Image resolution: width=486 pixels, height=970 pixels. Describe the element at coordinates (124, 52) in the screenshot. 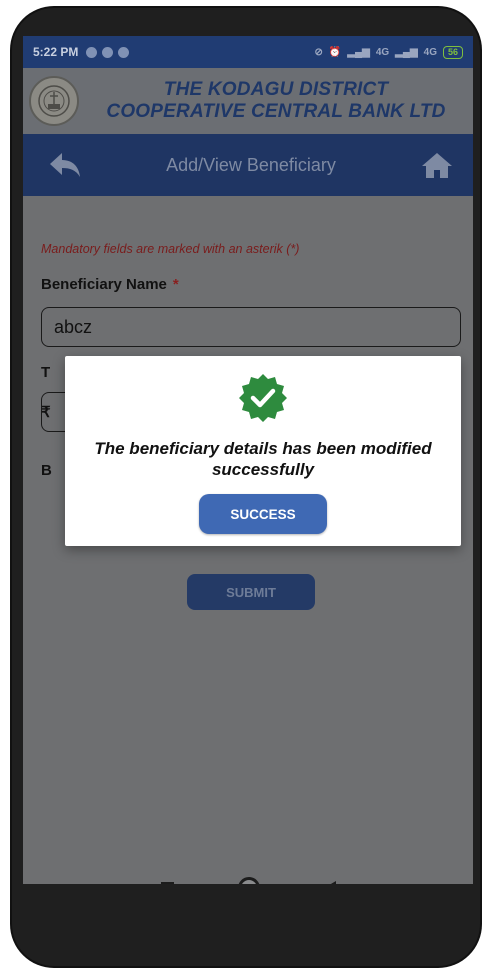

I see `location-icon` at that location.